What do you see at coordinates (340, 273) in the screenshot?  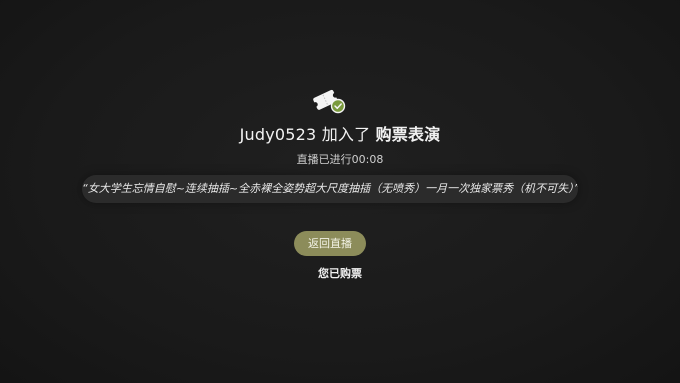 I see `purchased-status: 您已购票` at bounding box center [340, 273].